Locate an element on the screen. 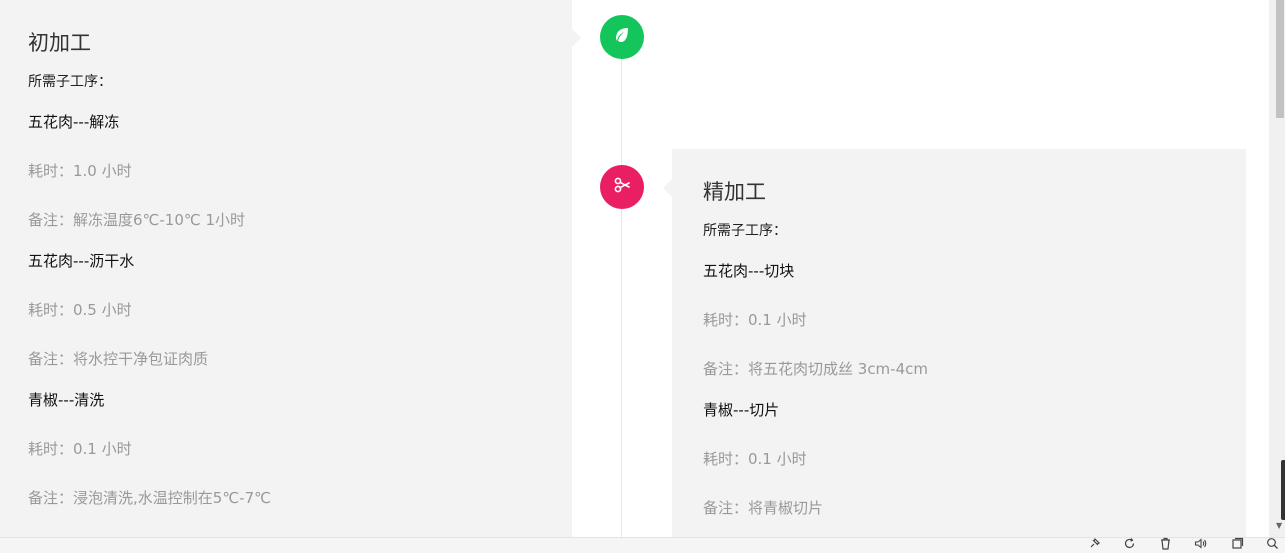  step-name: 五花肉---解冻 is located at coordinates (74, 122).